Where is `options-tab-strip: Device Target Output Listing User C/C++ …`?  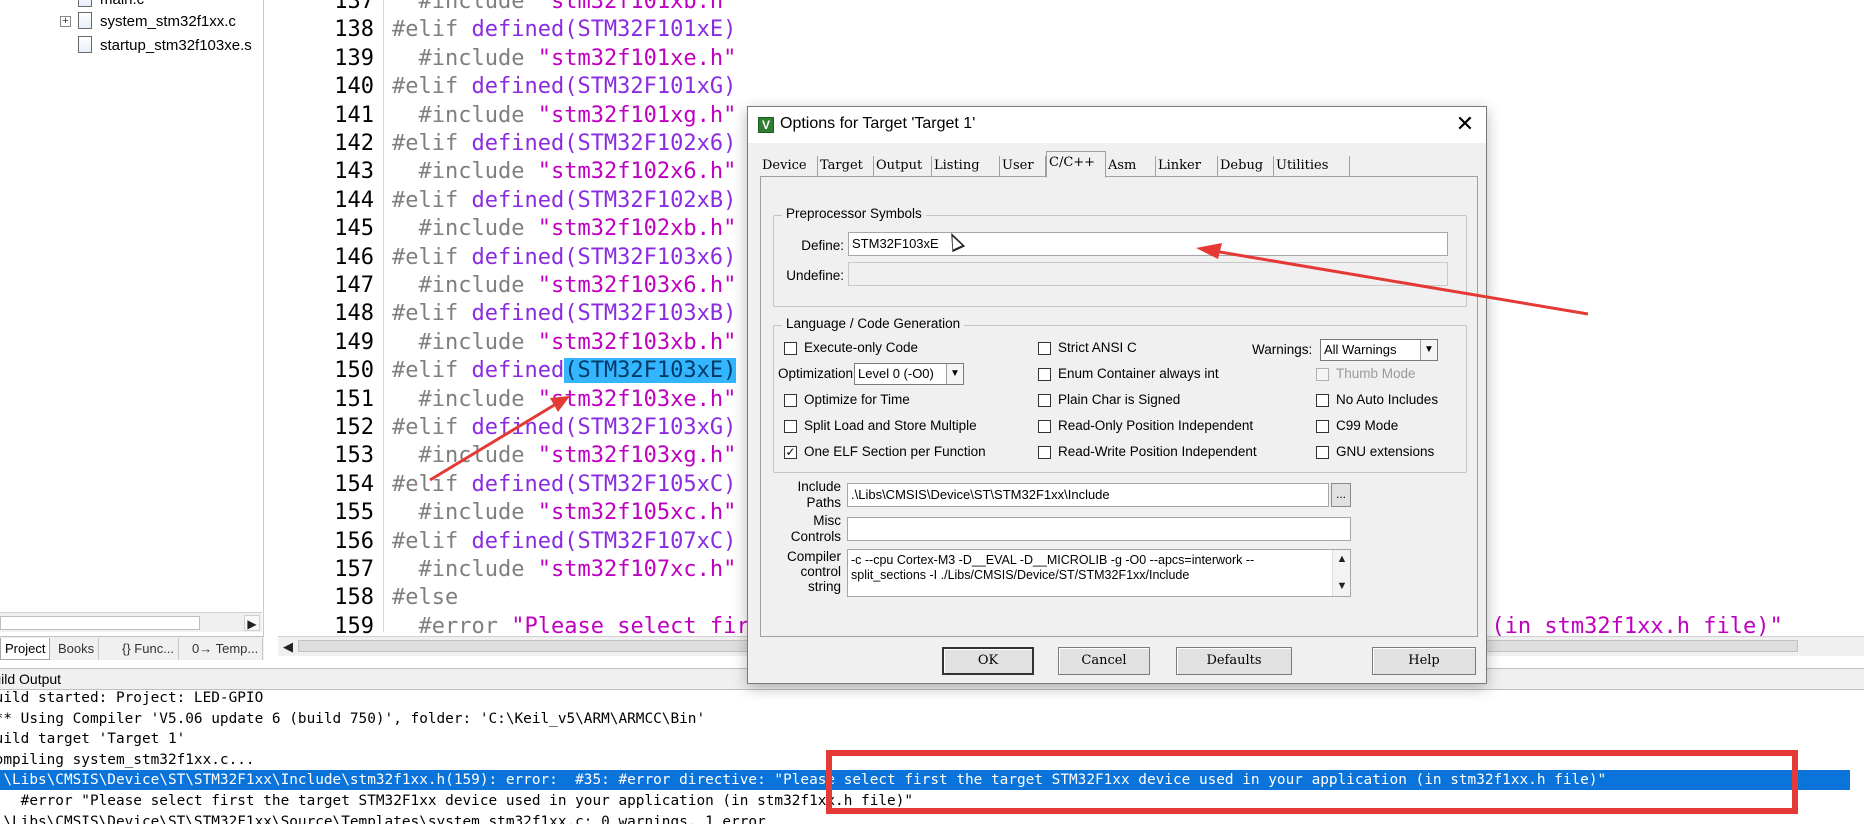 options-tab-strip: Device Target Output Listing User C/C++ … is located at coordinates (1119, 164).